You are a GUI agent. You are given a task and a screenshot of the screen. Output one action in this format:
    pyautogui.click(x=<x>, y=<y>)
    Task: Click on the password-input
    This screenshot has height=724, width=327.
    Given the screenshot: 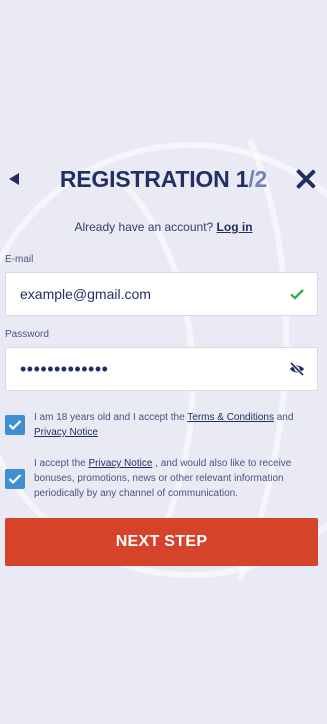 What is the action you would take?
    pyautogui.click(x=150, y=369)
    